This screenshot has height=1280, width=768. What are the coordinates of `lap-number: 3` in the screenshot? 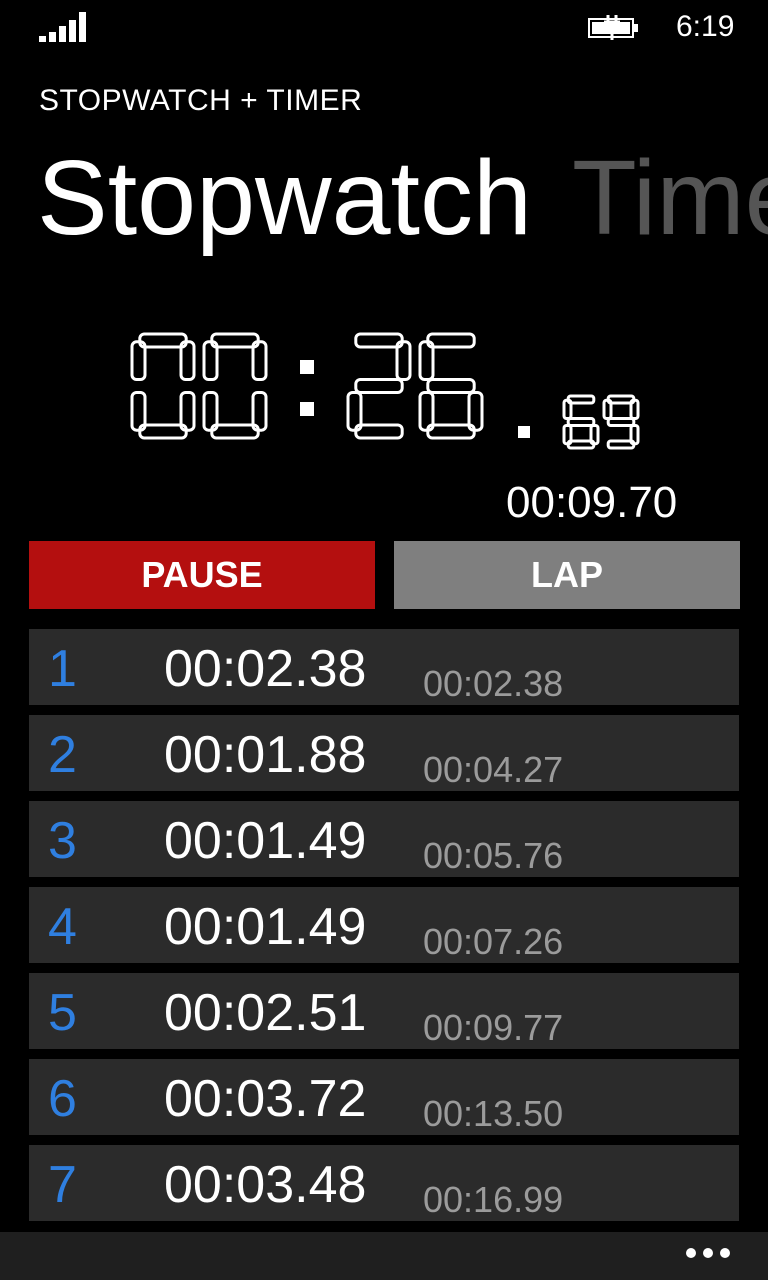 It's located at (62, 841).